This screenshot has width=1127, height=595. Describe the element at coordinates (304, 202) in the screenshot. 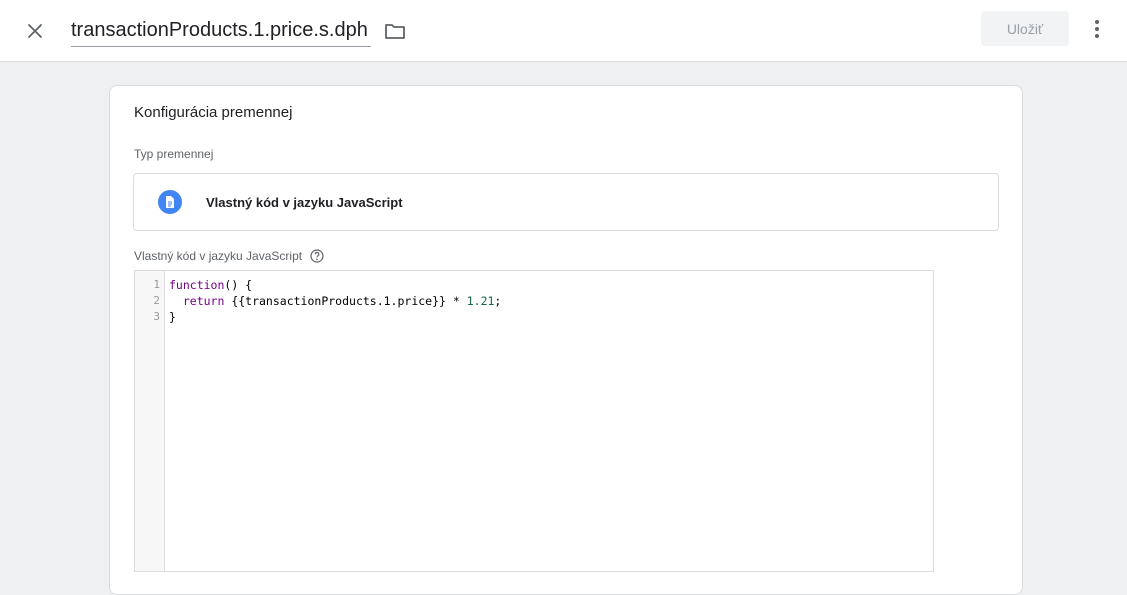

I see `variable-type-name: Vlastný kód v jazyku JavaScript` at that location.